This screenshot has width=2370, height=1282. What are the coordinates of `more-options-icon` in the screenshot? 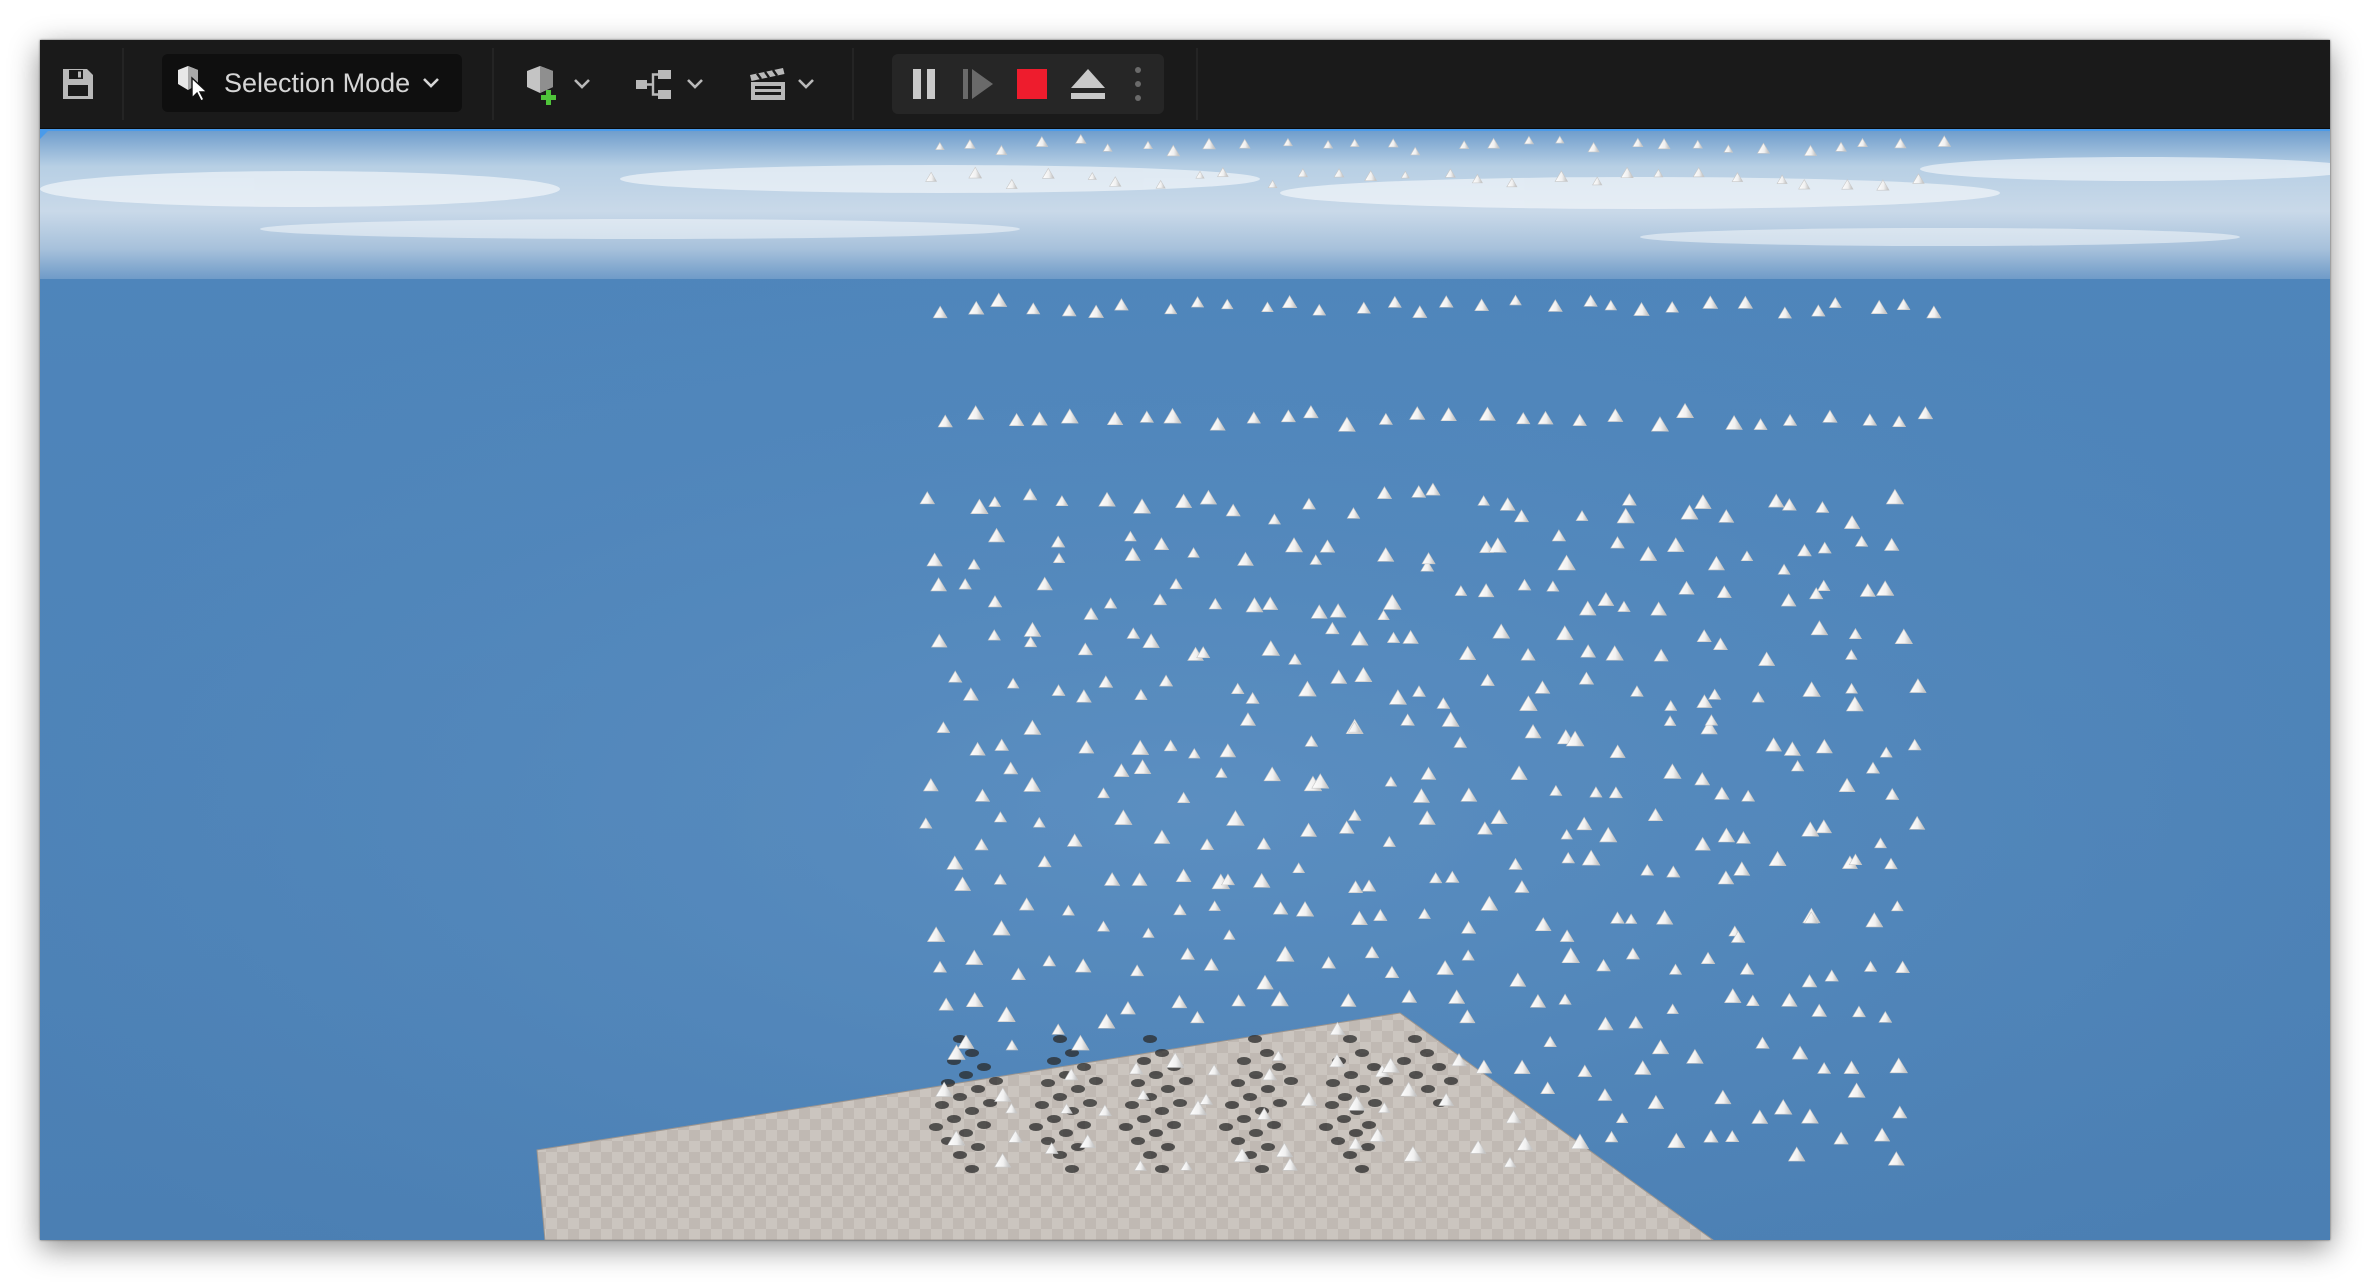 It's located at (1138, 84).